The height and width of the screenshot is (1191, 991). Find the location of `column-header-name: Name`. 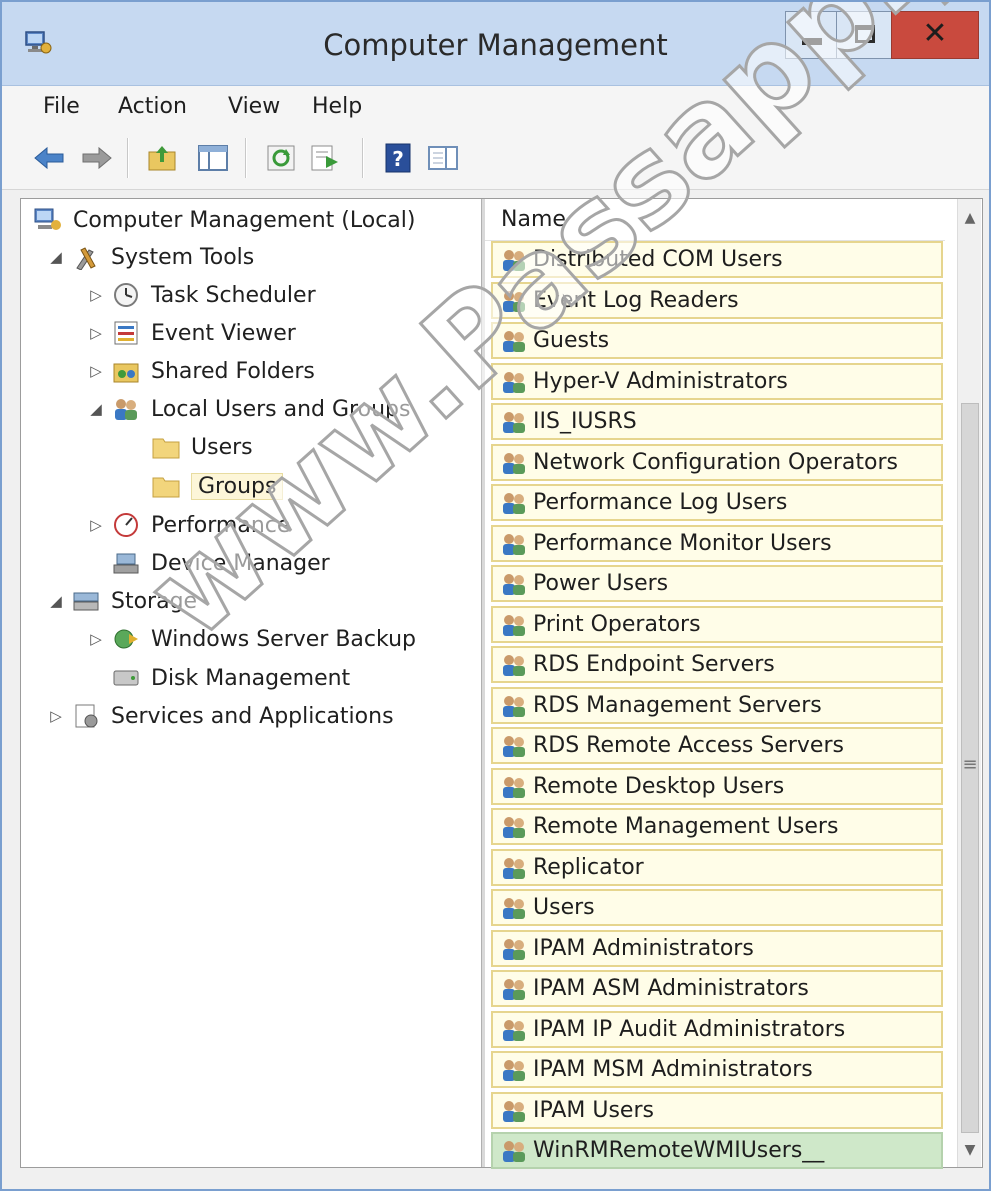

column-header-name: Name is located at coordinates (715, 220).